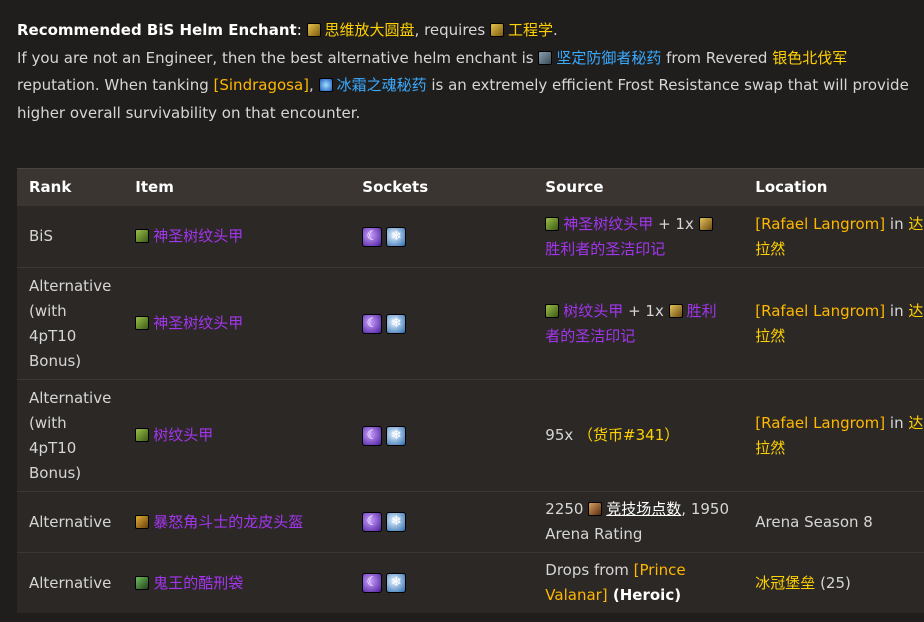 This screenshot has height=622, width=924. What do you see at coordinates (70, 187) in the screenshot?
I see `header-rank: Rank` at bounding box center [70, 187].